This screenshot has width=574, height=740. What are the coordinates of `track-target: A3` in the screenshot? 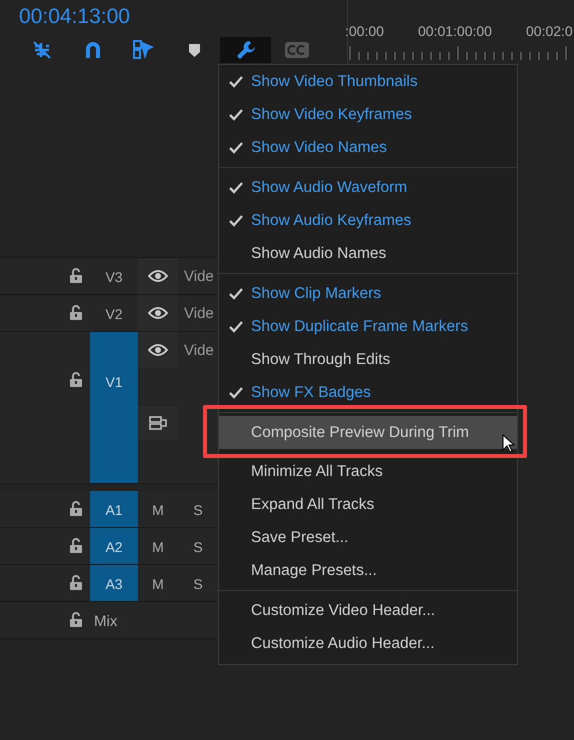 It's located at (114, 583).